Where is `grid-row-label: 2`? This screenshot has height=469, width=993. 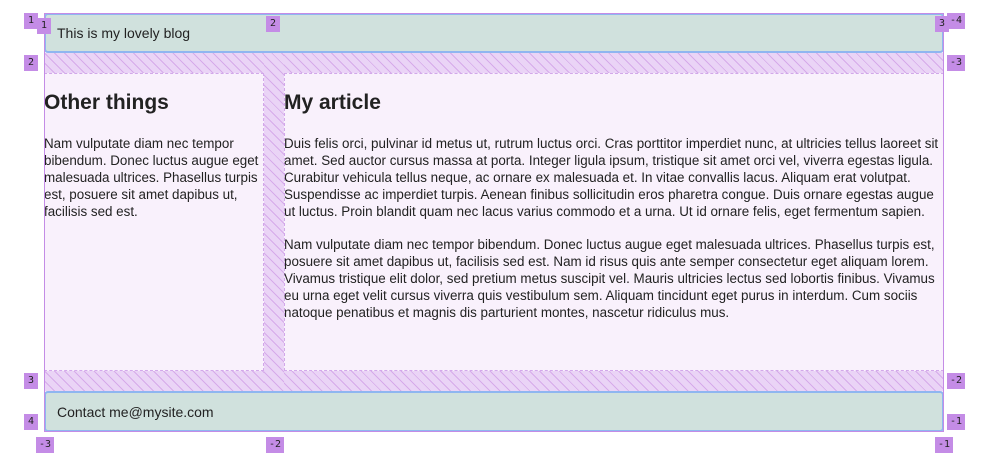 grid-row-label: 2 is located at coordinates (31, 63).